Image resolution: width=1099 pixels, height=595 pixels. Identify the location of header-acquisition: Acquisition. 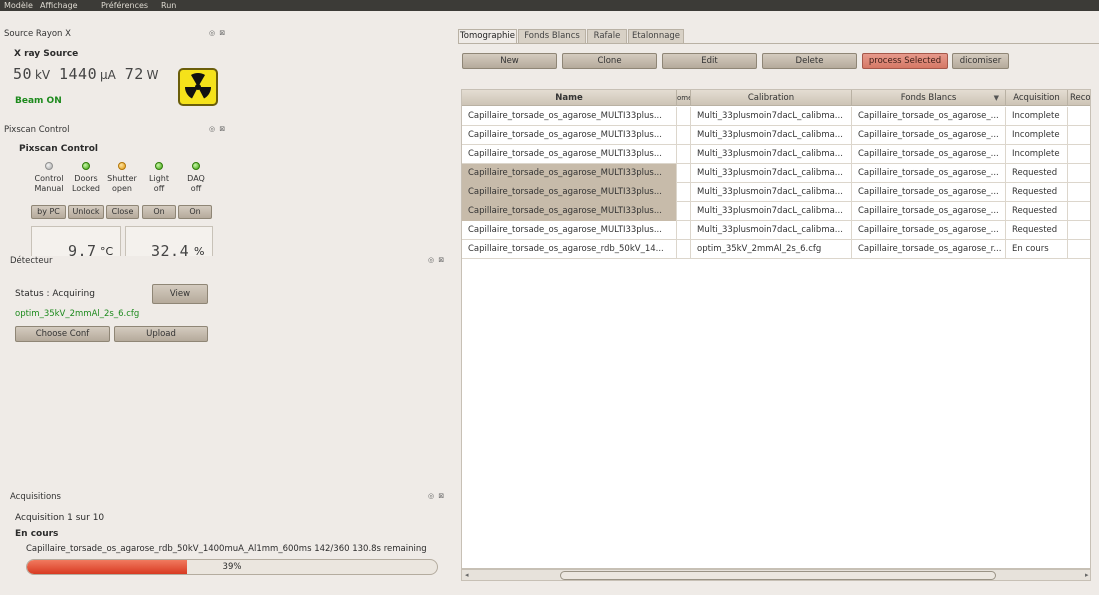
(1037, 98).